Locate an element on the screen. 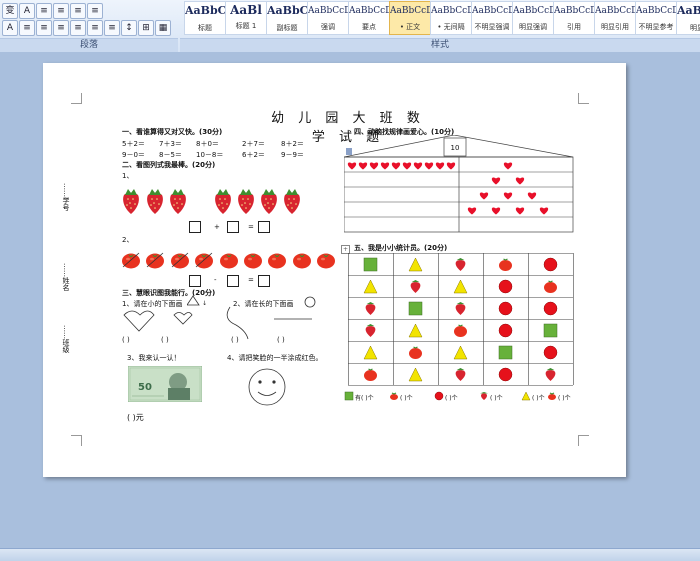 The width and height of the screenshot is (700, 561). square-icon is located at coordinates (505, 352).